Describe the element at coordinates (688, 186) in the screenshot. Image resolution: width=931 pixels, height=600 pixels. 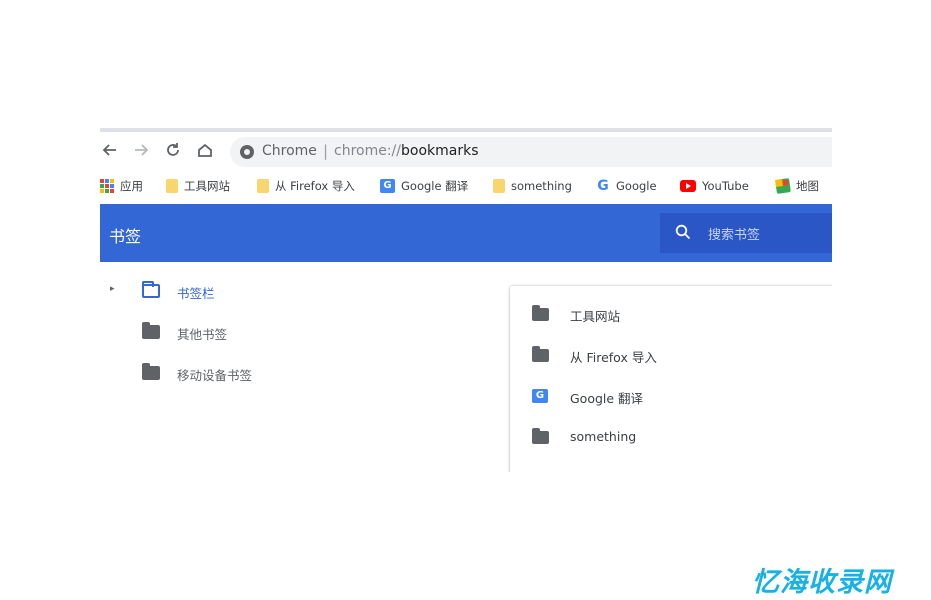
I see `youtube-icon` at that location.